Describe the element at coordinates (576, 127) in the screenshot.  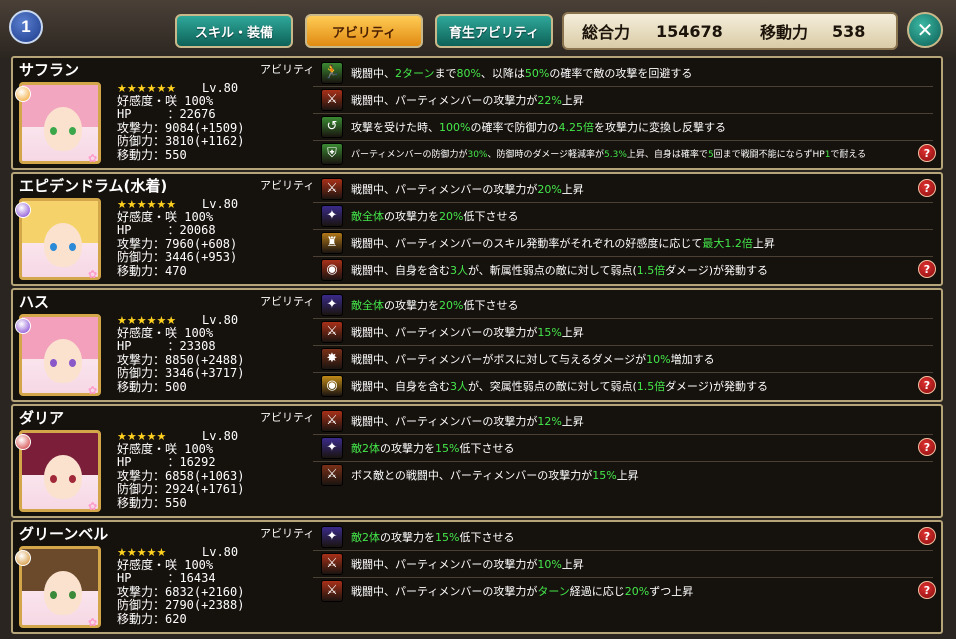
I see `ability-highlight: 4.25倍` at that location.